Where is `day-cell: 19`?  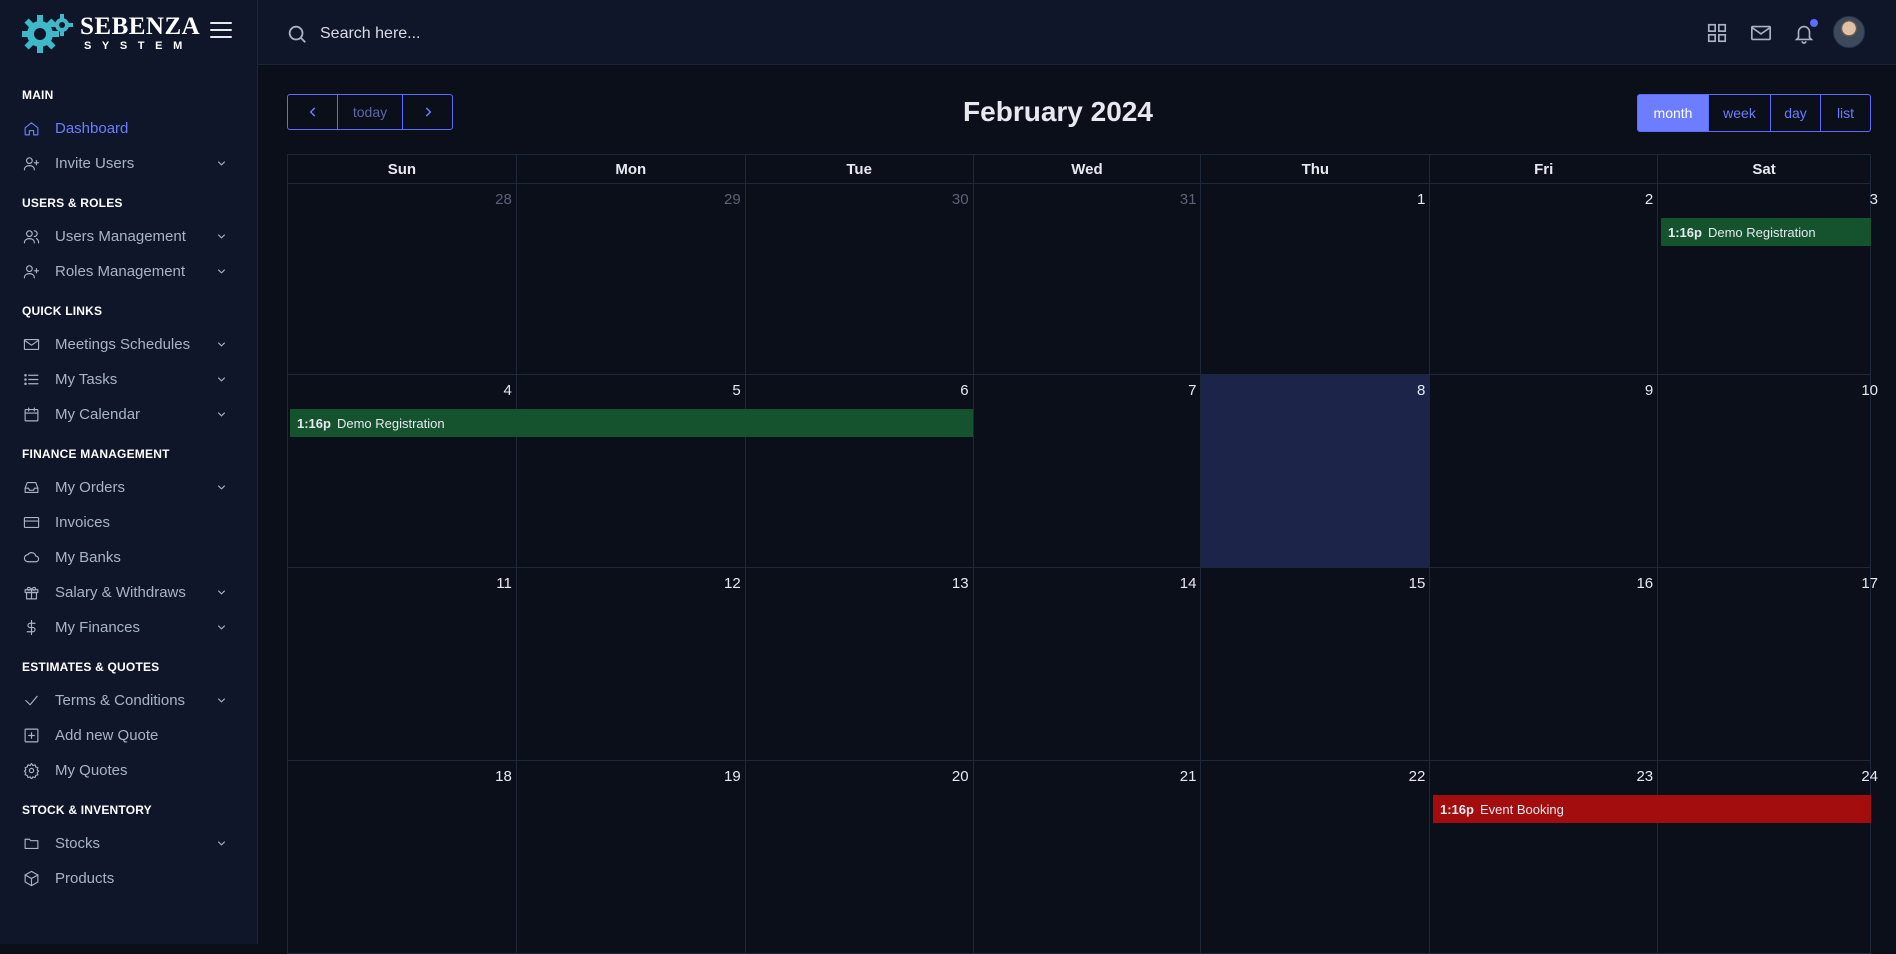
day-cell: 19 is located at coordinates (631, 857).